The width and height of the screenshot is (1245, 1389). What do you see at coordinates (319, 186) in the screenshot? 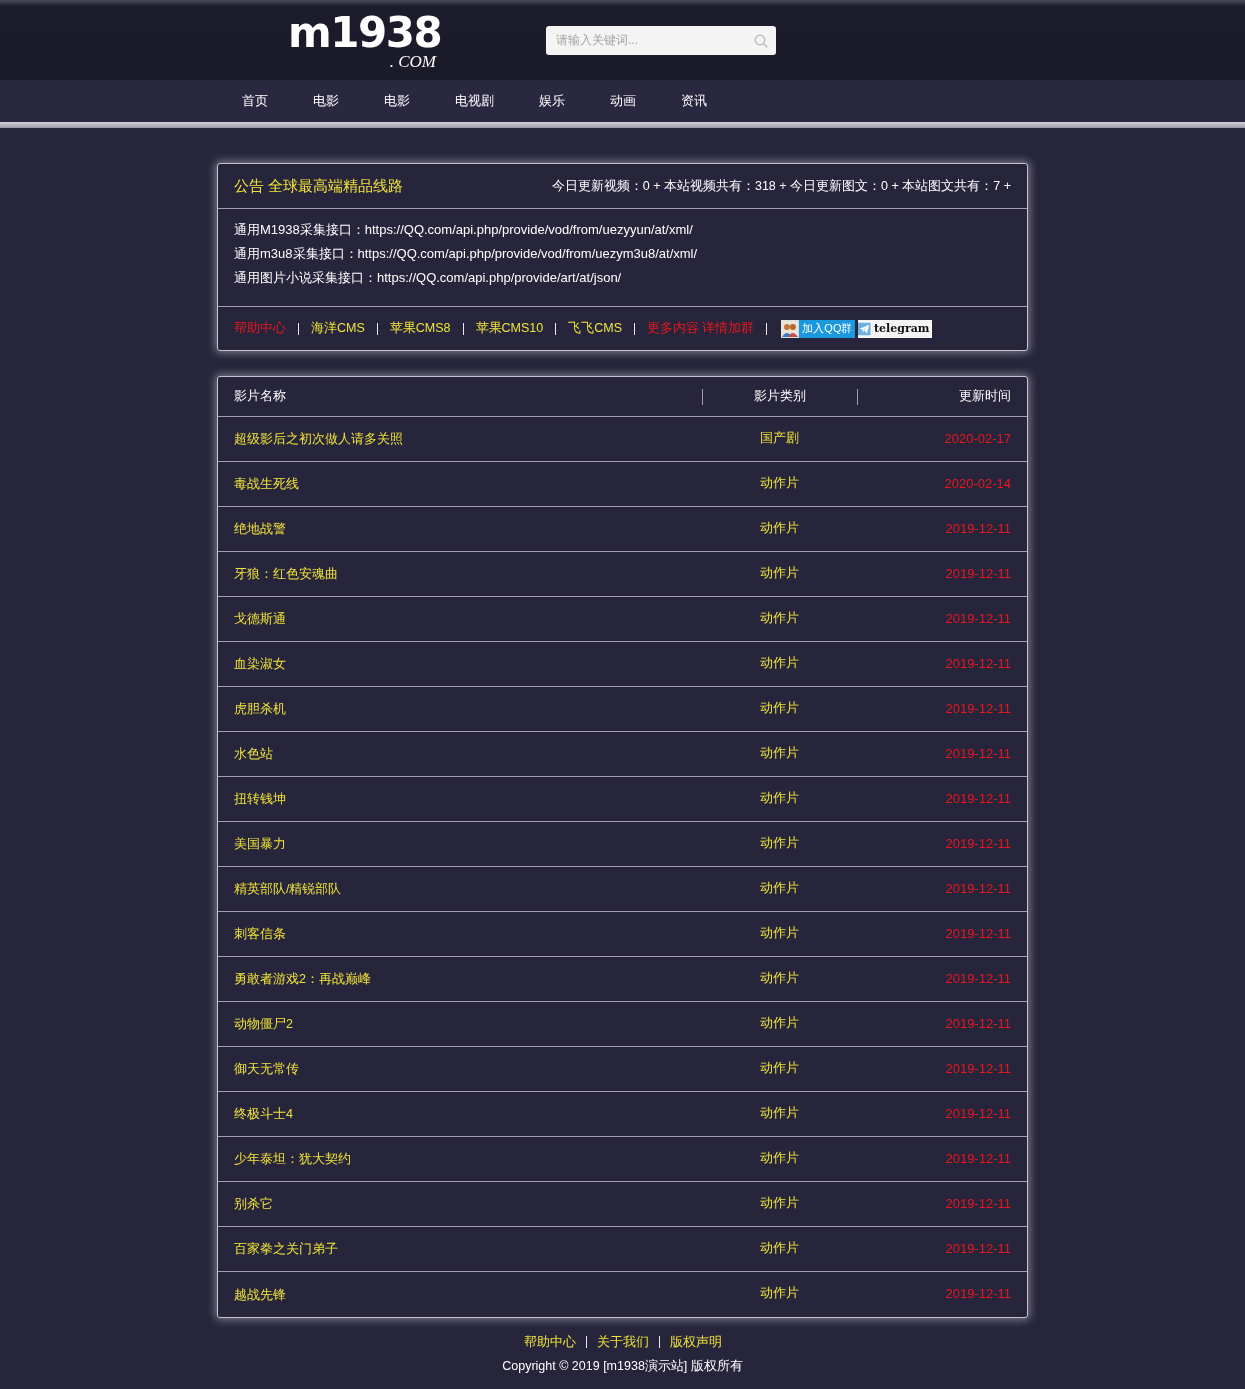
I see `notice-title: 公告 全球最高端精品线路` at bounding box center [319, 186].